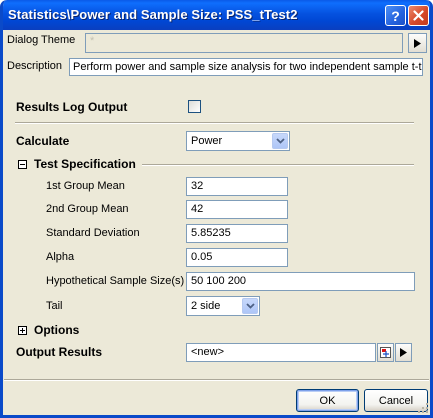 This screenshot has height=418, width=433. What do you see at coordinates (423, 408) in the screenshot?
I see `resize-grip-icon` at bounding box center [423, 408].